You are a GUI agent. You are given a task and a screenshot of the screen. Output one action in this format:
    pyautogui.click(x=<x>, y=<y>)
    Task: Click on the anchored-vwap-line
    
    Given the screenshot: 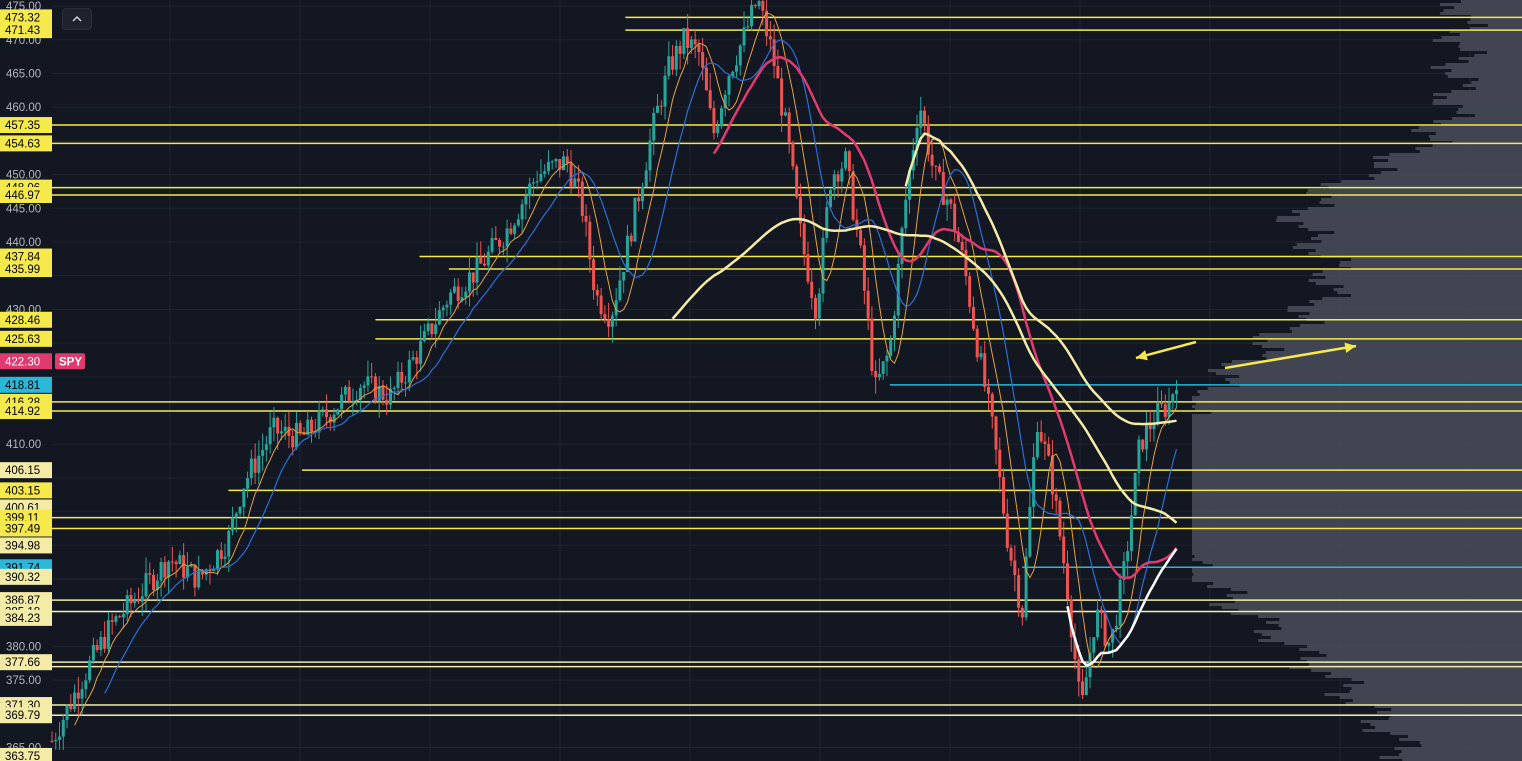 What is the action you would take?
    pyautogui.click(x=1040, y=279)
    